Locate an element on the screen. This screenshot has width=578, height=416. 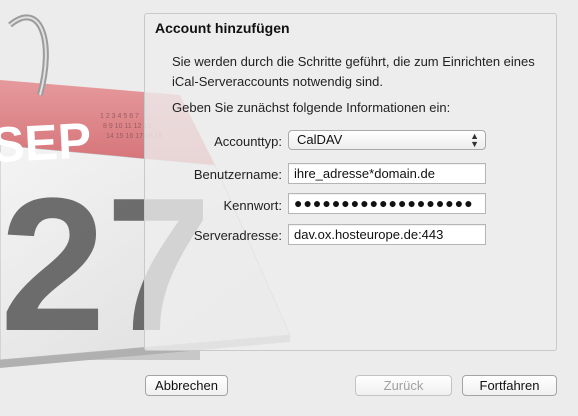
username-field: ihre_adresse*domain.de is located at coordinates (387, 173).